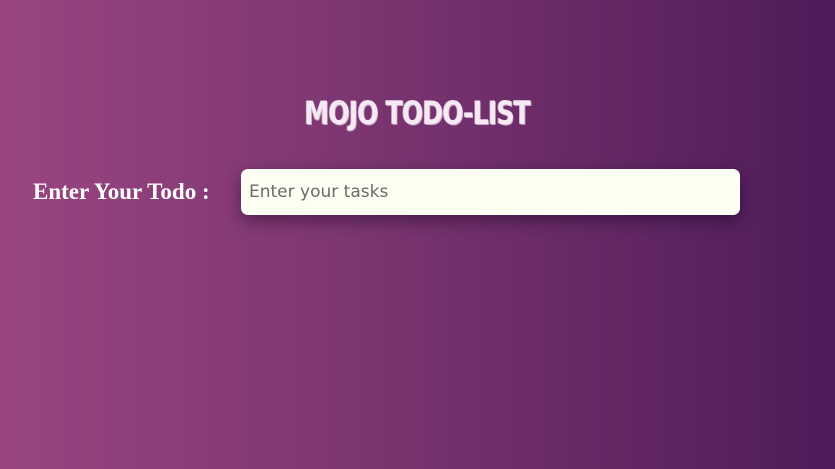 Image resolution: width=835 pixels, height=469 pixels. I want to click on todo-input-label: Enter Your Todo :, so click(121, 191).